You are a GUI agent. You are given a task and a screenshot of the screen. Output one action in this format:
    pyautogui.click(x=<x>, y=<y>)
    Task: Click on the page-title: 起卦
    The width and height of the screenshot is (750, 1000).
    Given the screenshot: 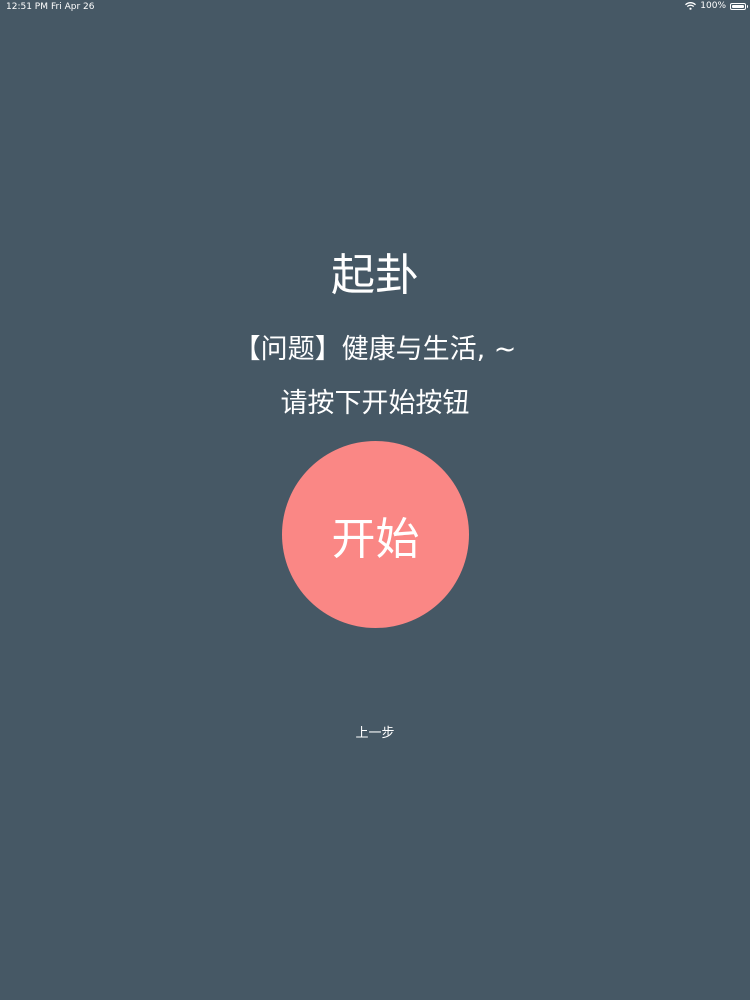 What is the action you would take?
    pyautogui.click(x=375, y=275)
    